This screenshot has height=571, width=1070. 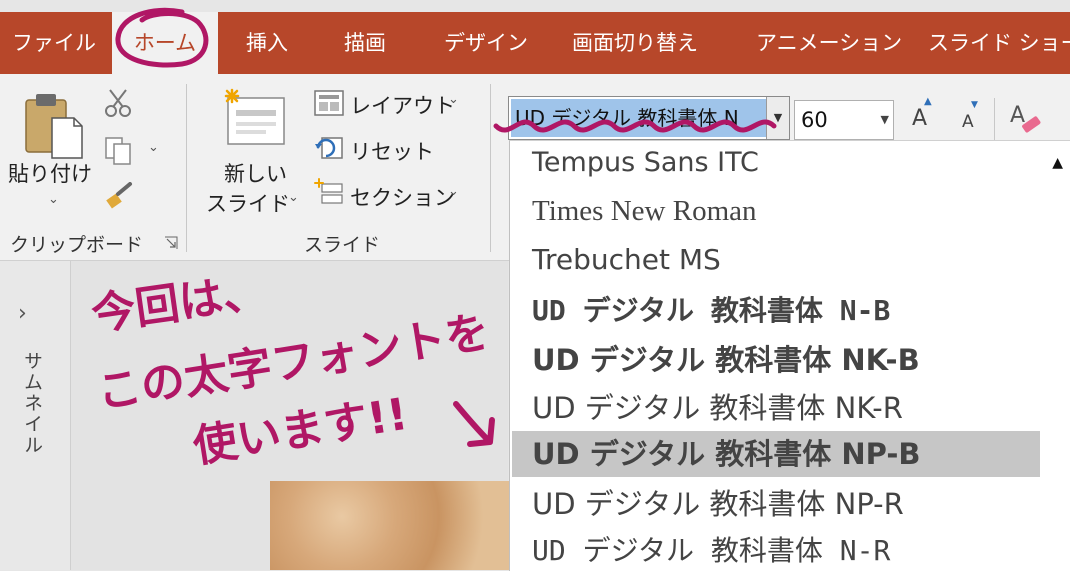 What do you see at coordinates (974, 105) in the screenshot?
I see `shrink-arrow-icon: ▼` at bounding box center [974, 105].